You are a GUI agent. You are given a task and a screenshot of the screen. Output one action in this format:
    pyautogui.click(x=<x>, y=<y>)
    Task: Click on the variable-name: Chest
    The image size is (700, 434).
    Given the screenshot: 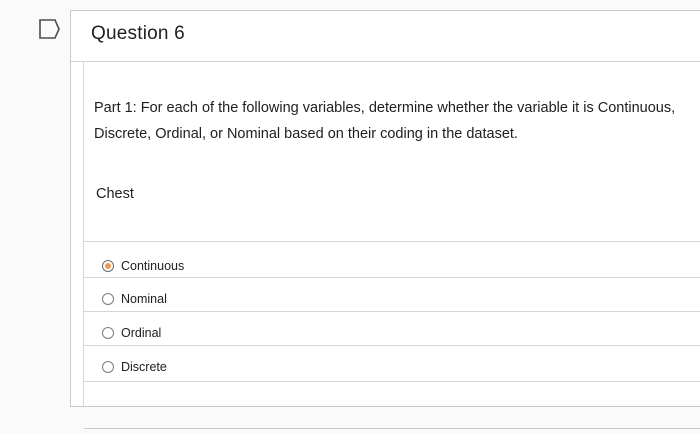 What is the action you would take?
    pyautogui.click(x=115, y=194)
    